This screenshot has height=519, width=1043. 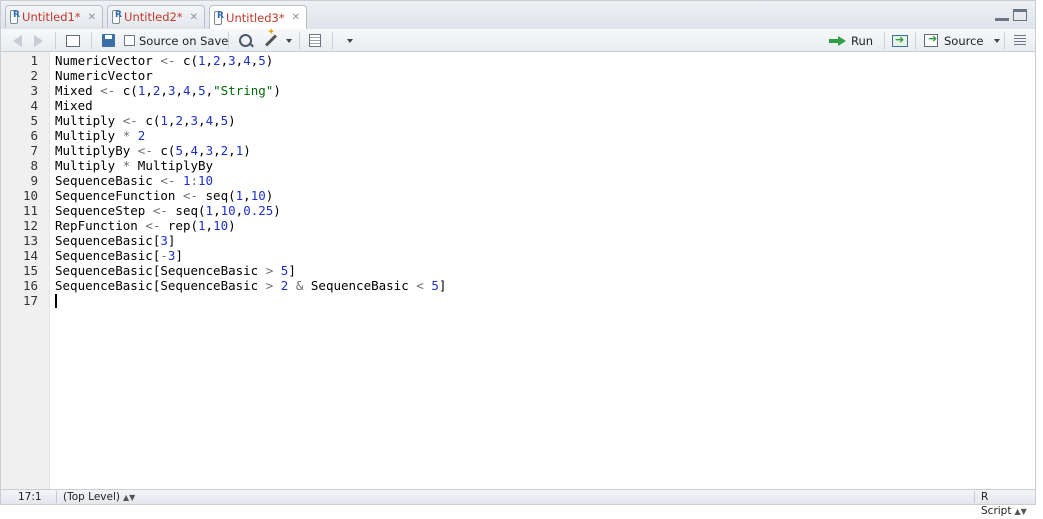 What do you see at coordinates (156, 16) in the screenshot?
I see `tab-untitled2: Untitled2* ✕` at bounding box center [156, 16].